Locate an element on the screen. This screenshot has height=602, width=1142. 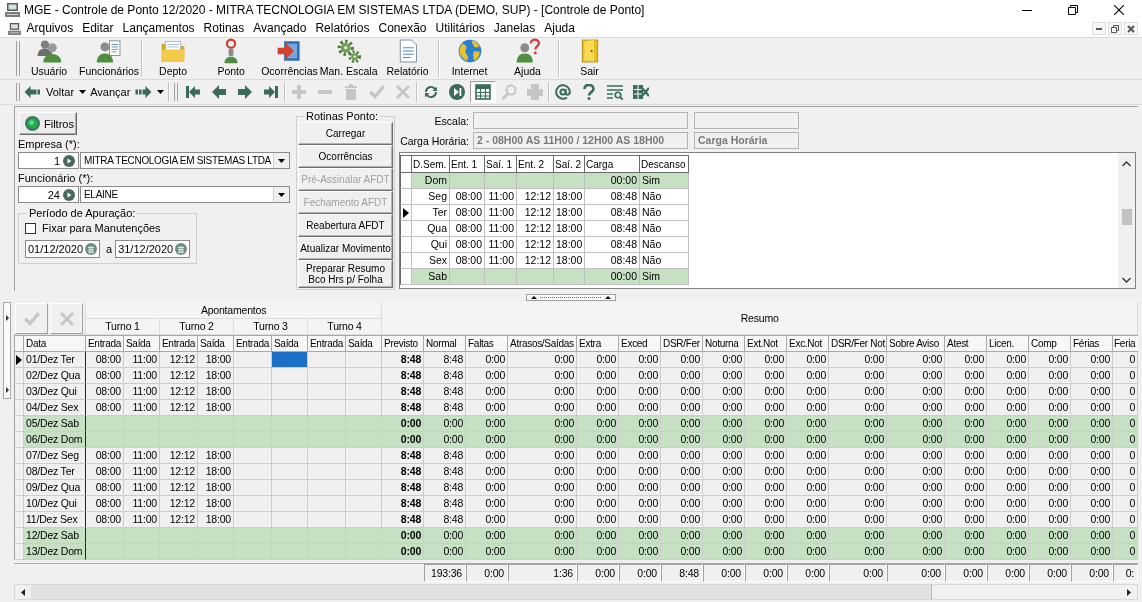
forward-button: Avançar is located at coordinates (121, 92).